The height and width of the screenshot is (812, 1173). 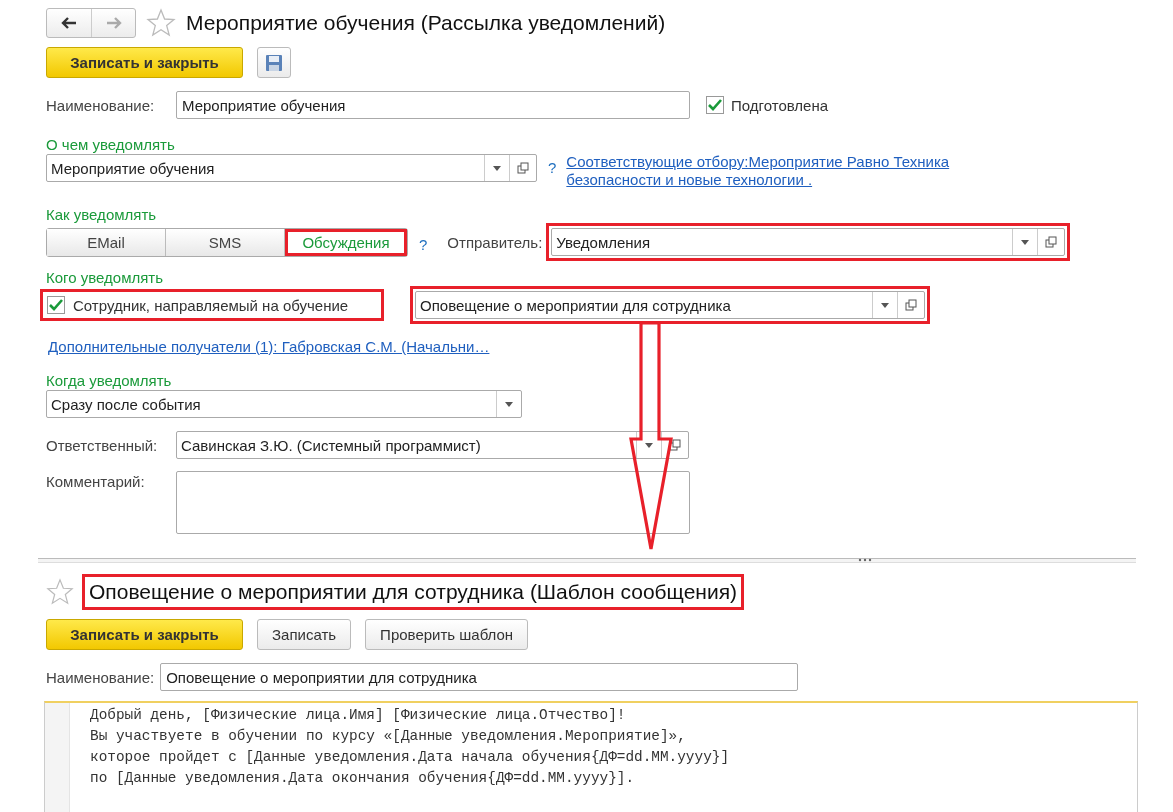 I want to click on floppy-icon, so click(x=274, y=62).